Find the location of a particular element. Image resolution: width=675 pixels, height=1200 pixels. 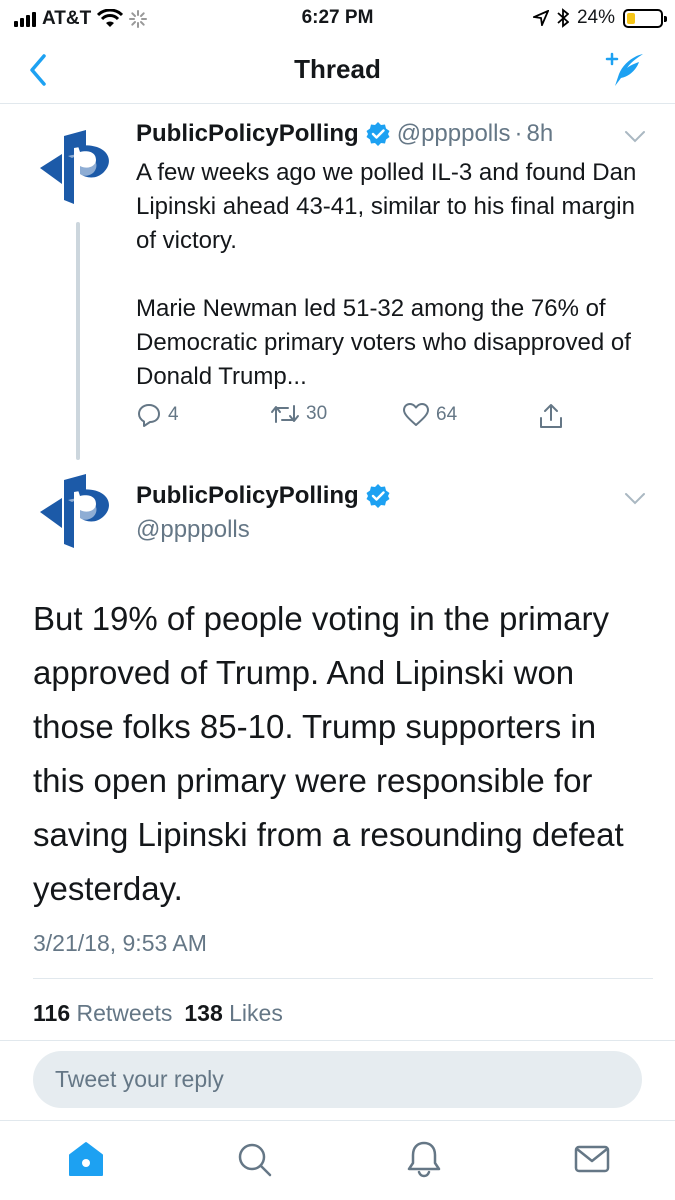

compose-tweet-button is located at coordinates (625, 70).